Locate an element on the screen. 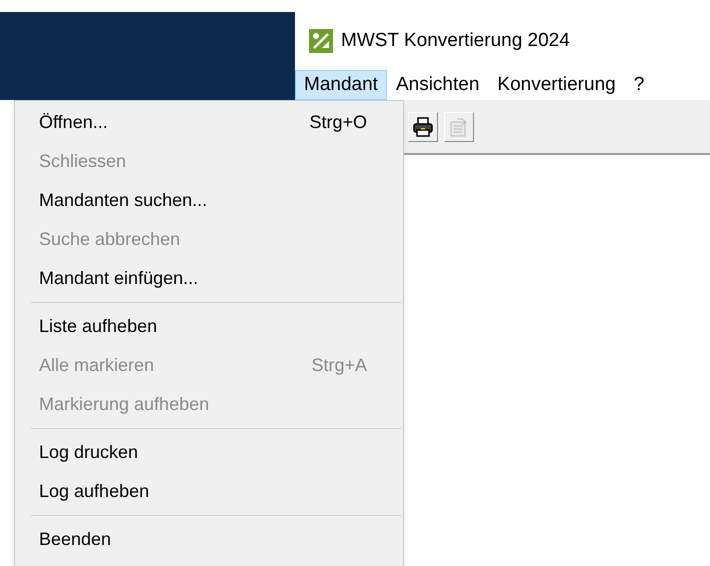  shortcut-label: Strg+O is located at coordinates (338, 122).